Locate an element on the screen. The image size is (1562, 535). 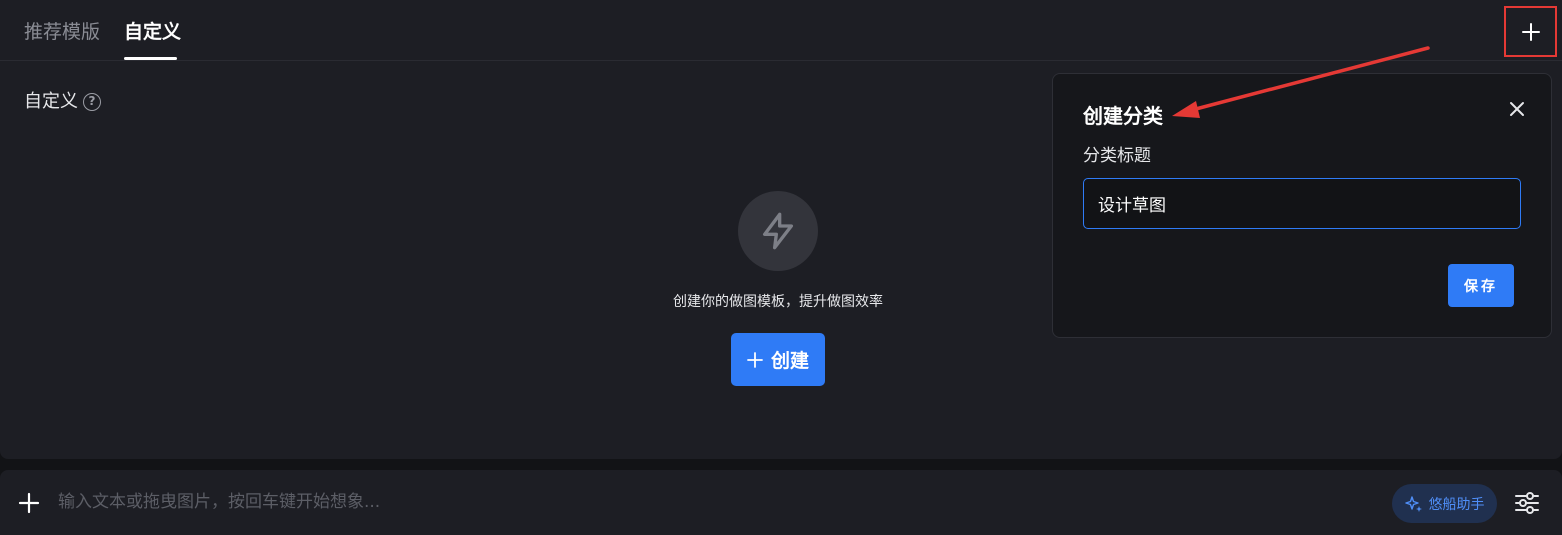
prompt-bar: 悠船助手 is located at coordinates (781, 502).